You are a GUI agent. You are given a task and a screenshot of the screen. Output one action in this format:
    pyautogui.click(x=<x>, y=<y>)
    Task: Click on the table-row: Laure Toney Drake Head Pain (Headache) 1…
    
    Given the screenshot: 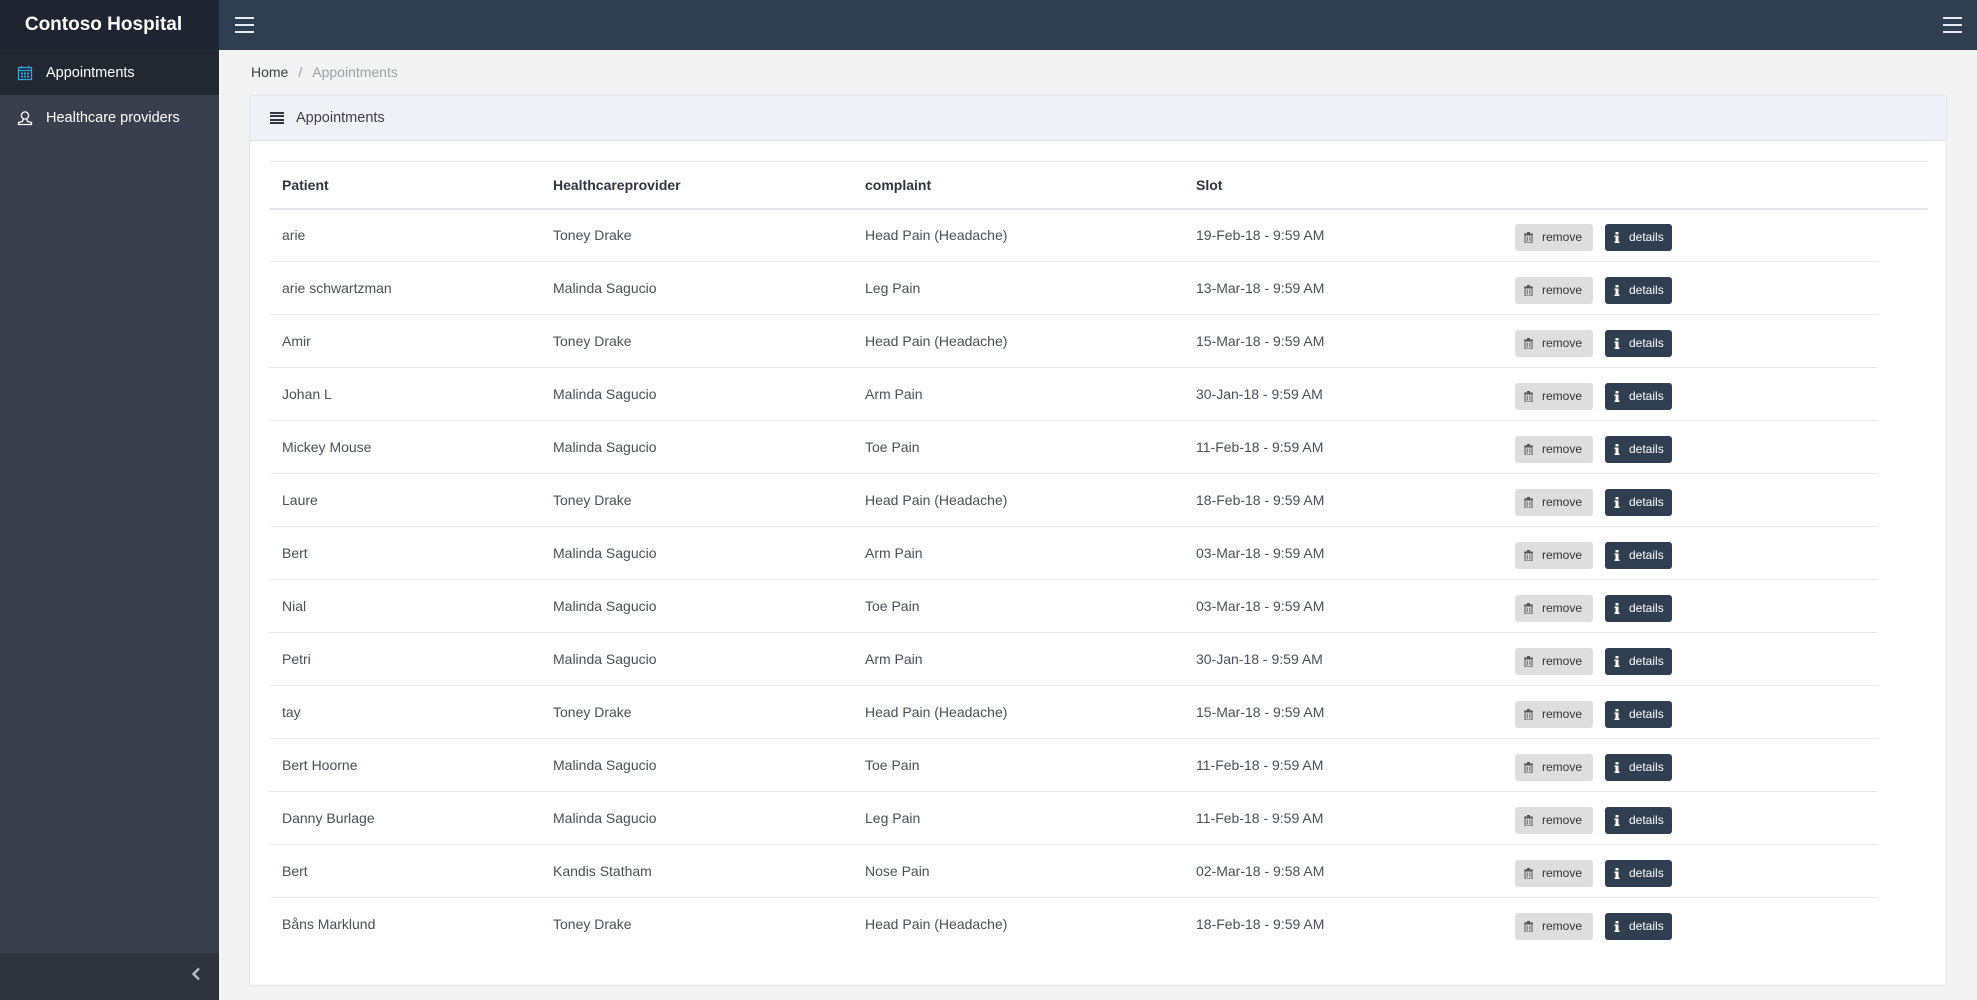 What is the action you would take?
    pyautogui.click(x=1099, y=500)
    